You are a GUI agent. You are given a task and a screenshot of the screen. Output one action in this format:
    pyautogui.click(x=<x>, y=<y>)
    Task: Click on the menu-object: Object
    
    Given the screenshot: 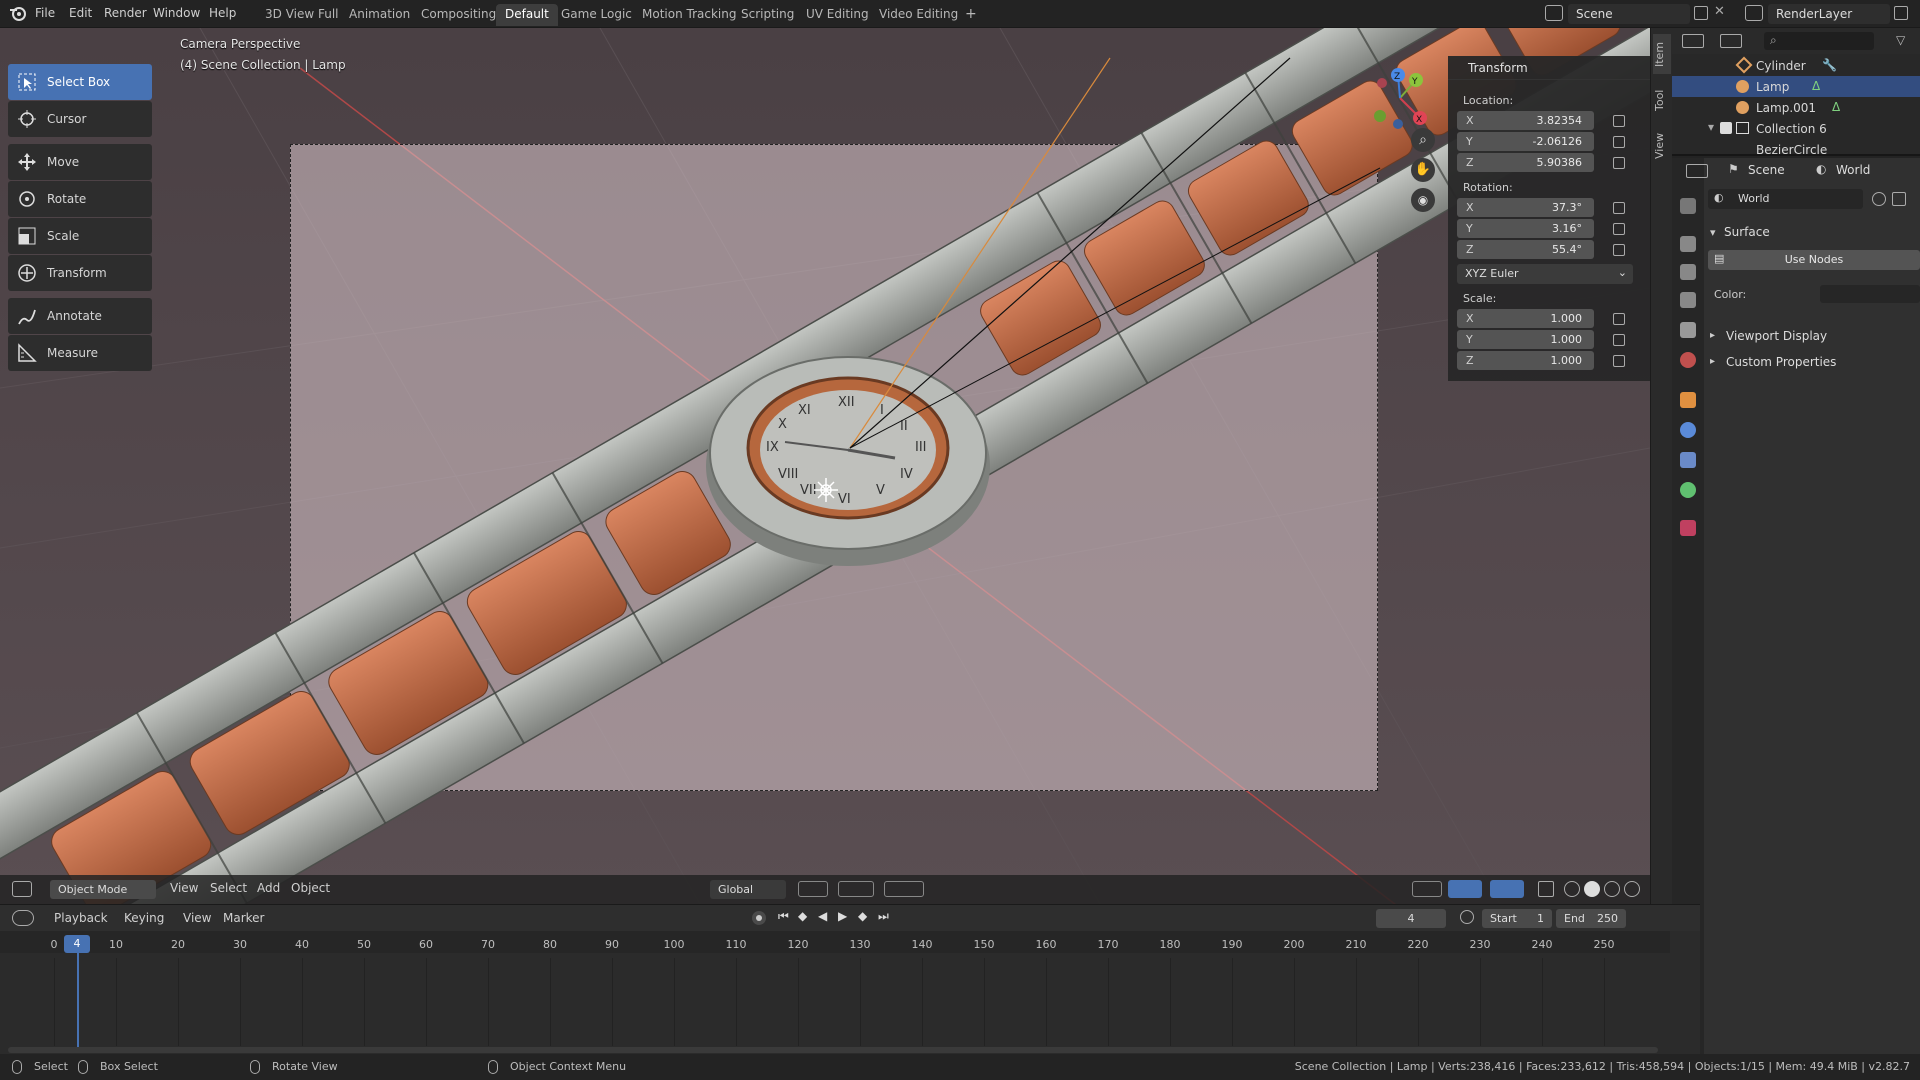 What is the action you would take?
    pyautogui.click(x=310, y=888)
    